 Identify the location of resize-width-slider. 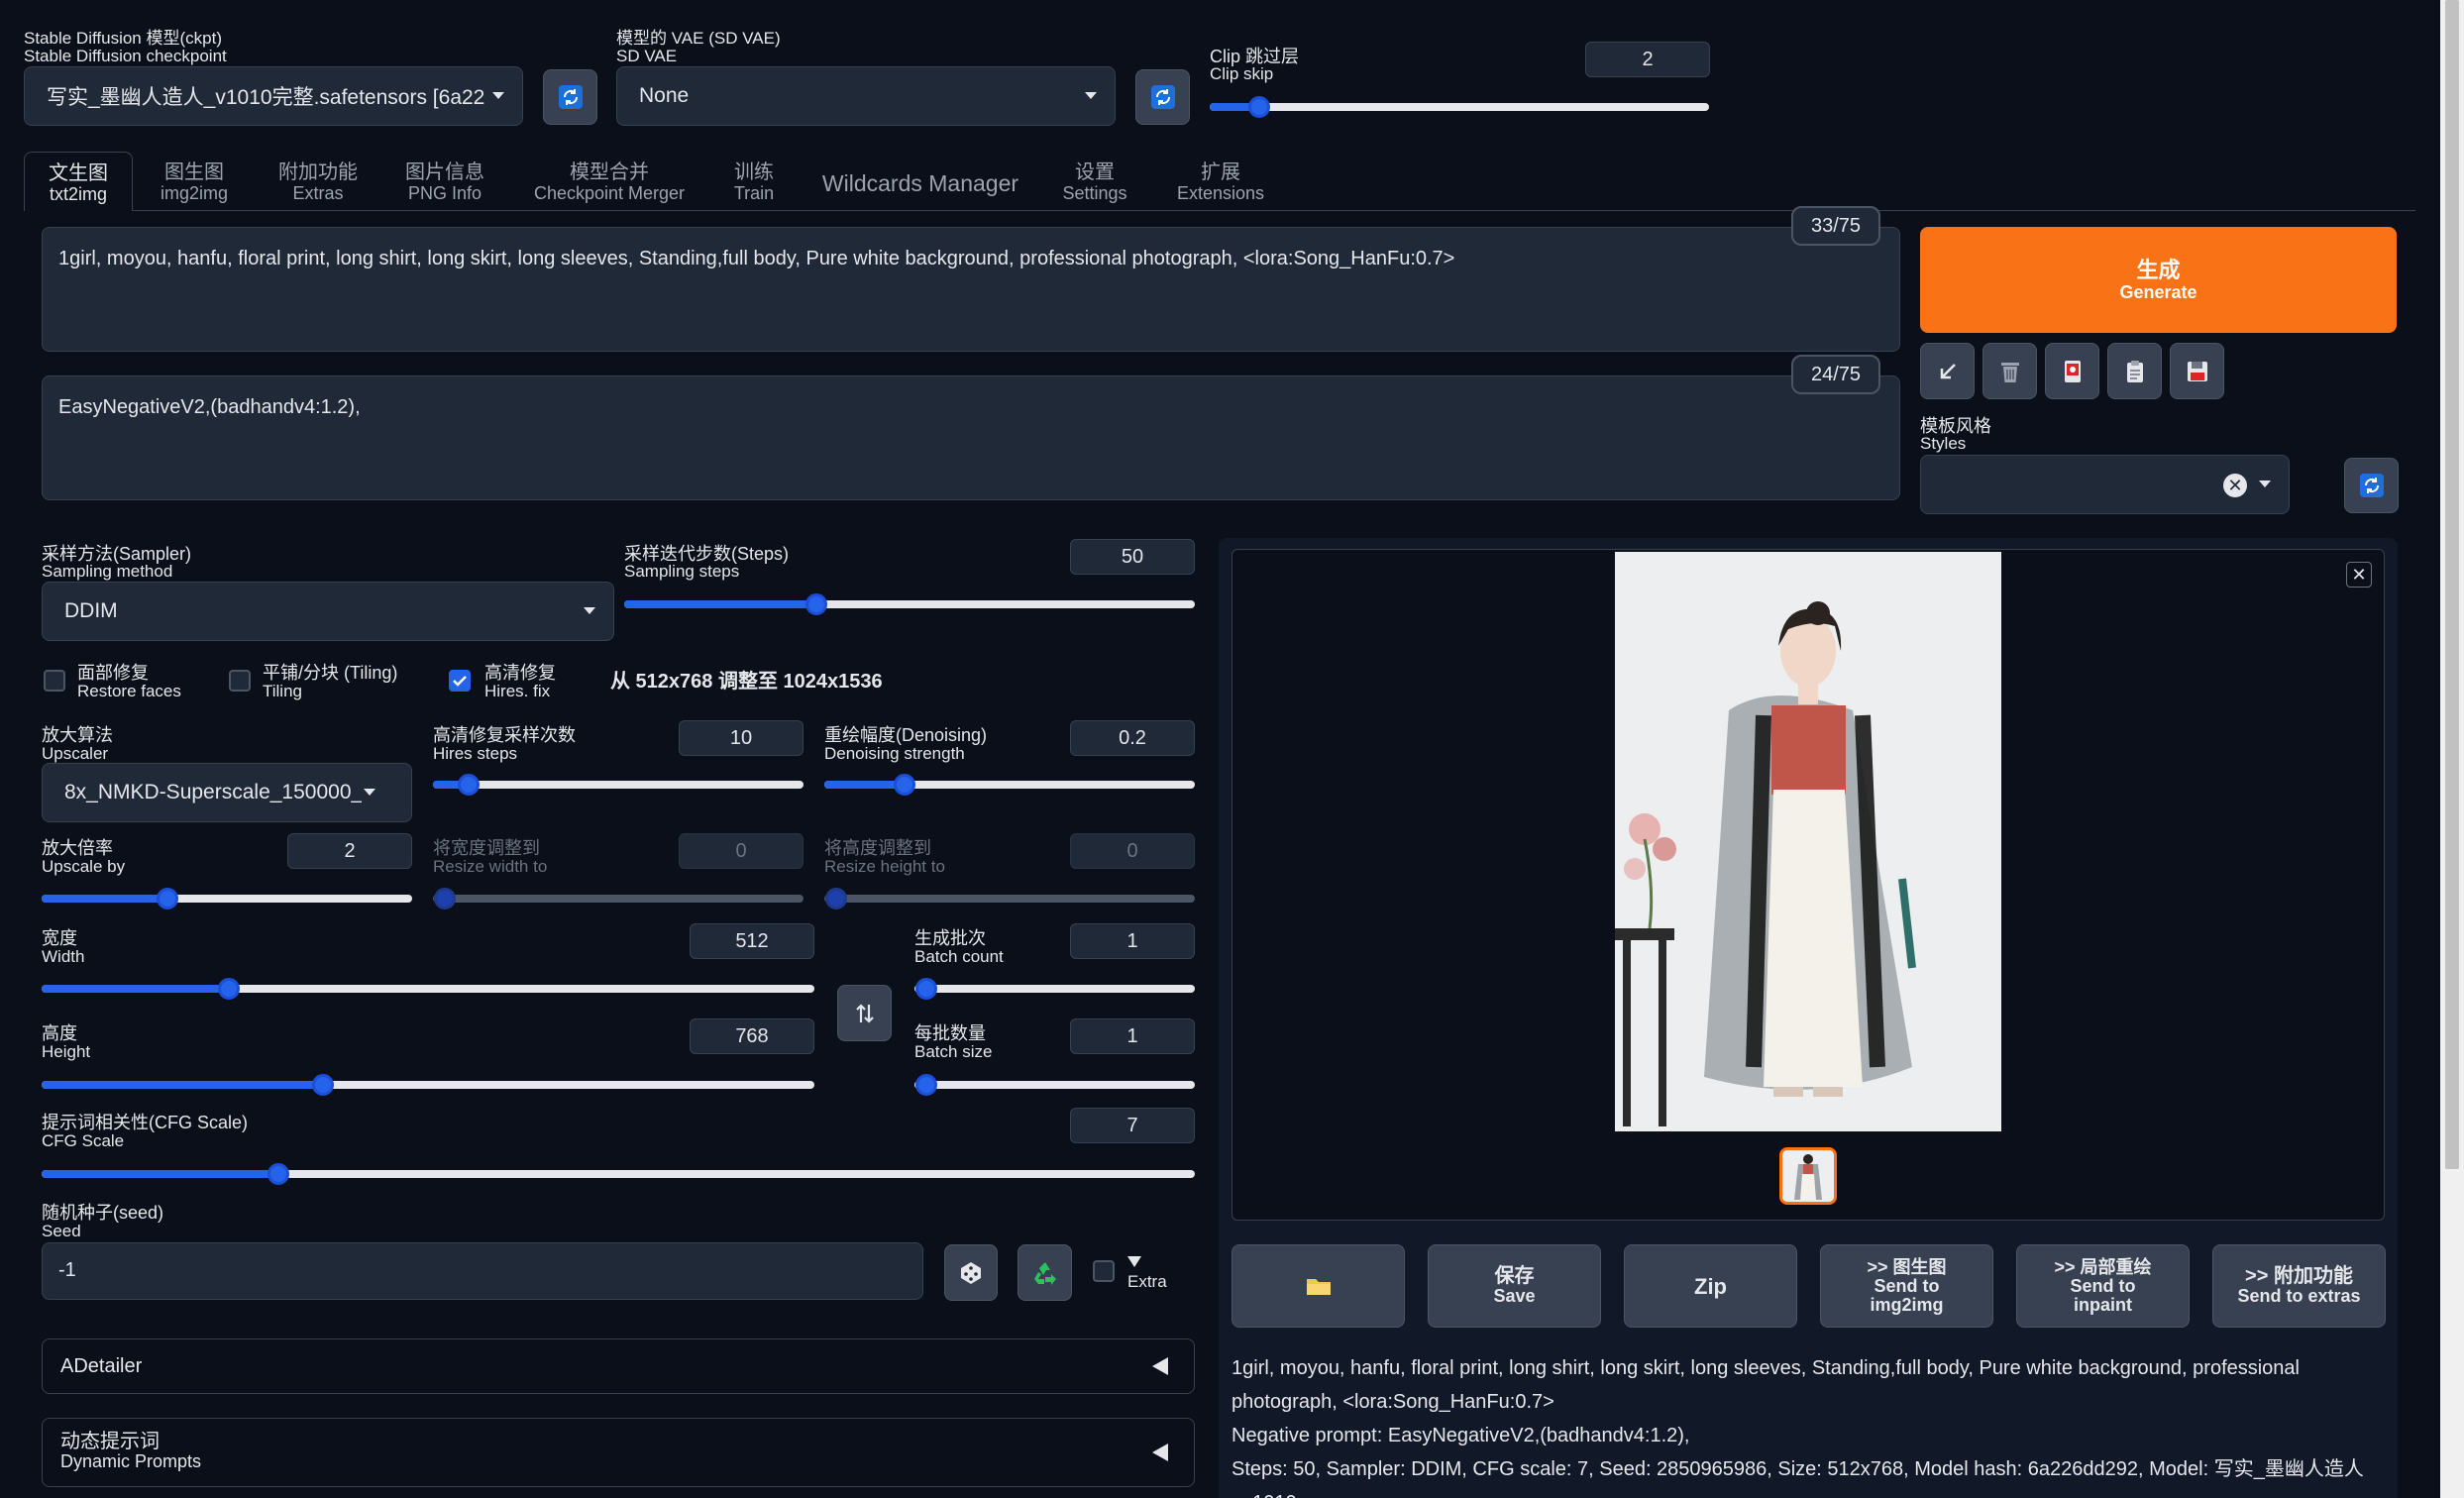
(618, 898).